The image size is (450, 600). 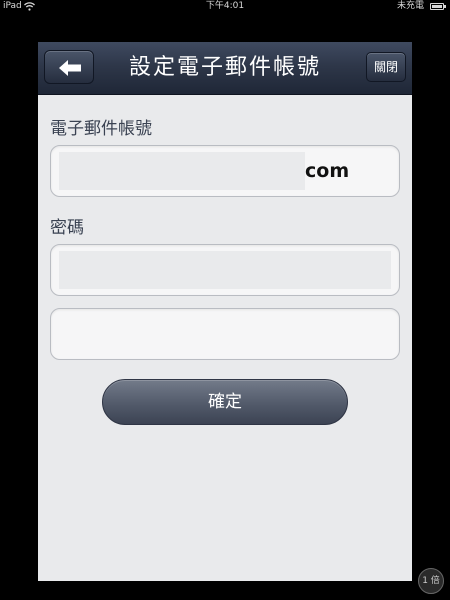 What do you see at coordinates (410, 6) in the screenshot?
I see `charging-status: 未充電` at bounding box center [410, 6].